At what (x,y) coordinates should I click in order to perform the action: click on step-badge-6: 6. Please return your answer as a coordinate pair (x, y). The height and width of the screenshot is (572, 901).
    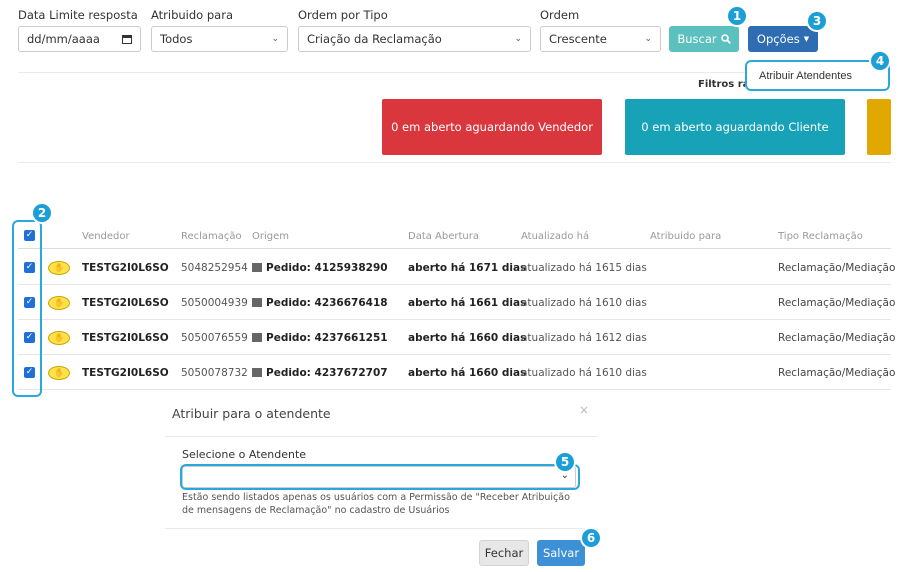
    Looking at the image, I should click on (591, 538).